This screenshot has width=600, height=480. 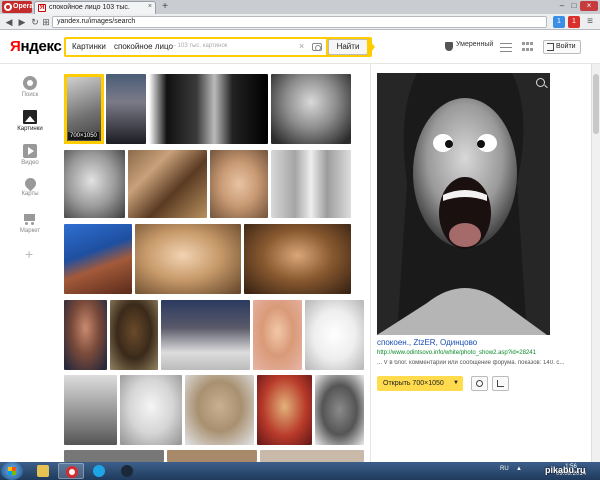 I want to click on opera-menu-button: Opera, so click(x=18, y=7).